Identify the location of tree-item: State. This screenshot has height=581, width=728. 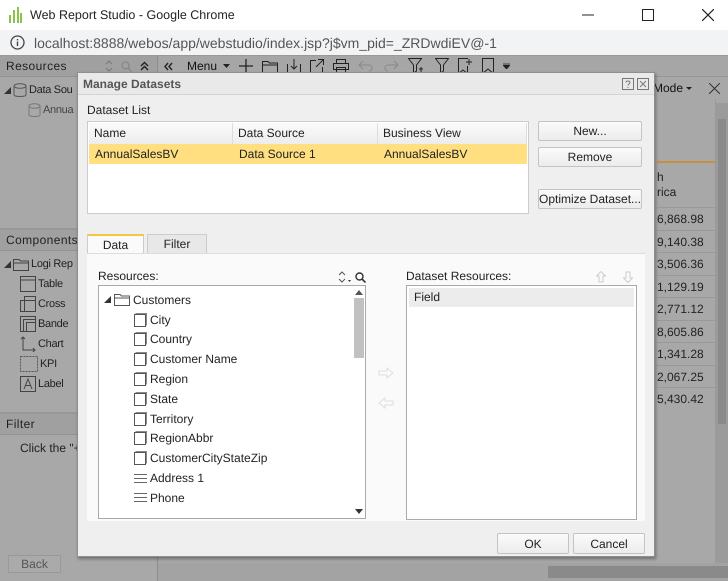
(164, 399).